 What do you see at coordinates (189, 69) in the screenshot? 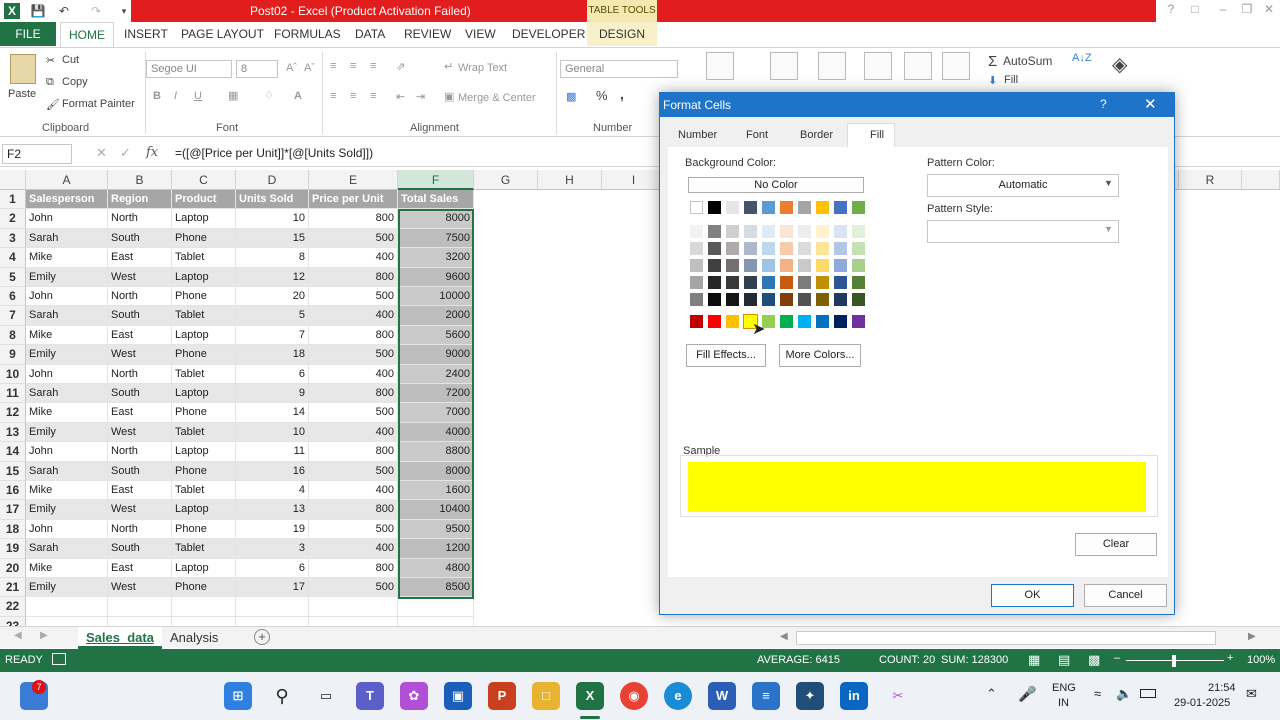
I see `font-name-select: Segoe UI` at bounding box center [189, 69].